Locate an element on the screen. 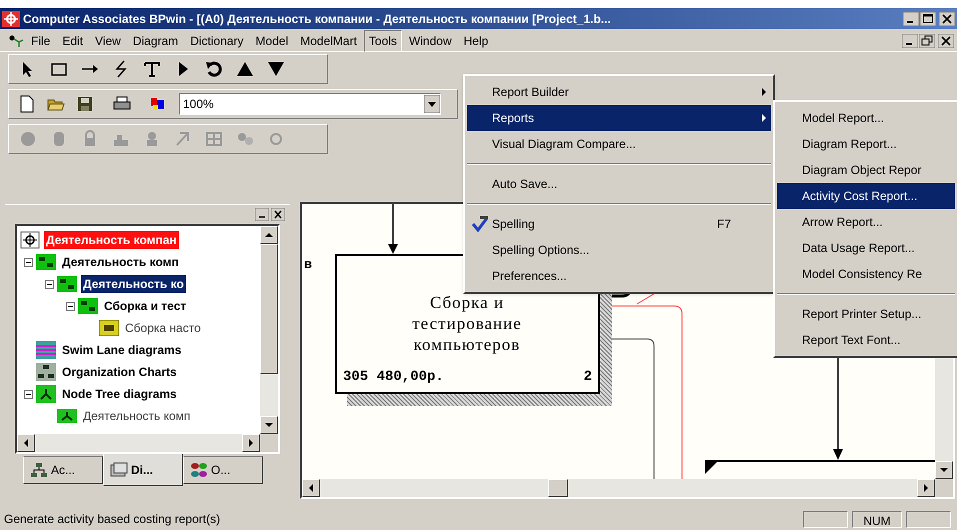 The width and height of the screenshot is (957, 530). menu-item: Dictionary is located at coordinates (217, 41).